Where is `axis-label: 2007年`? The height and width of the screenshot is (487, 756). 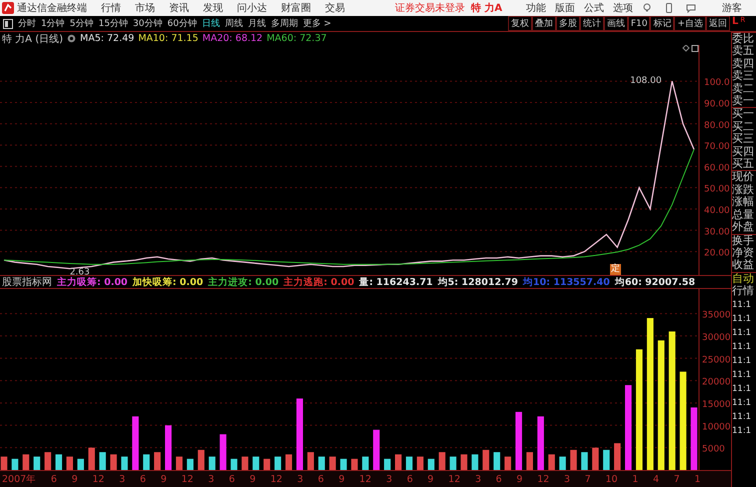 axis-label: 2007年 is located at coordinates (19, 479).